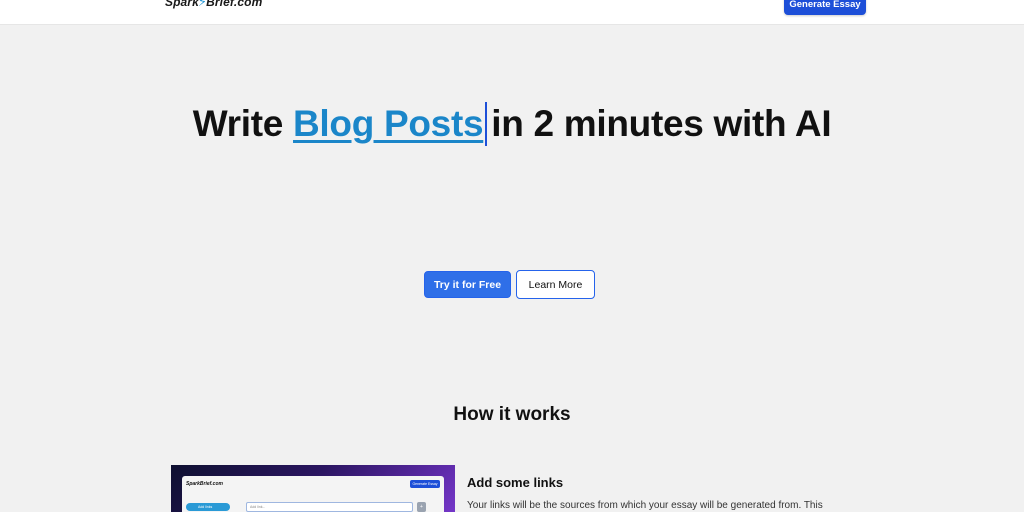 Image resolution: width=1024 pixels, height=512 pixels. I want to click on hero-title-highlight: Blog Posts, so click(388, 123).